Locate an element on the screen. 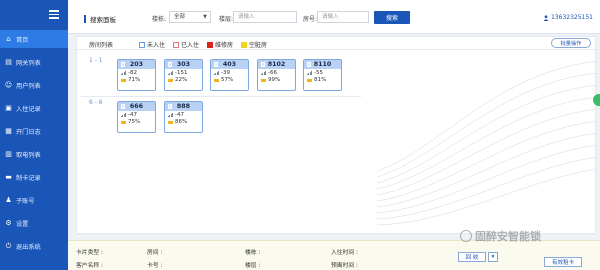 The height and width of the screenshot is (270, 600). card-number-label: 卡号 : is located at coordinates (155, 266).